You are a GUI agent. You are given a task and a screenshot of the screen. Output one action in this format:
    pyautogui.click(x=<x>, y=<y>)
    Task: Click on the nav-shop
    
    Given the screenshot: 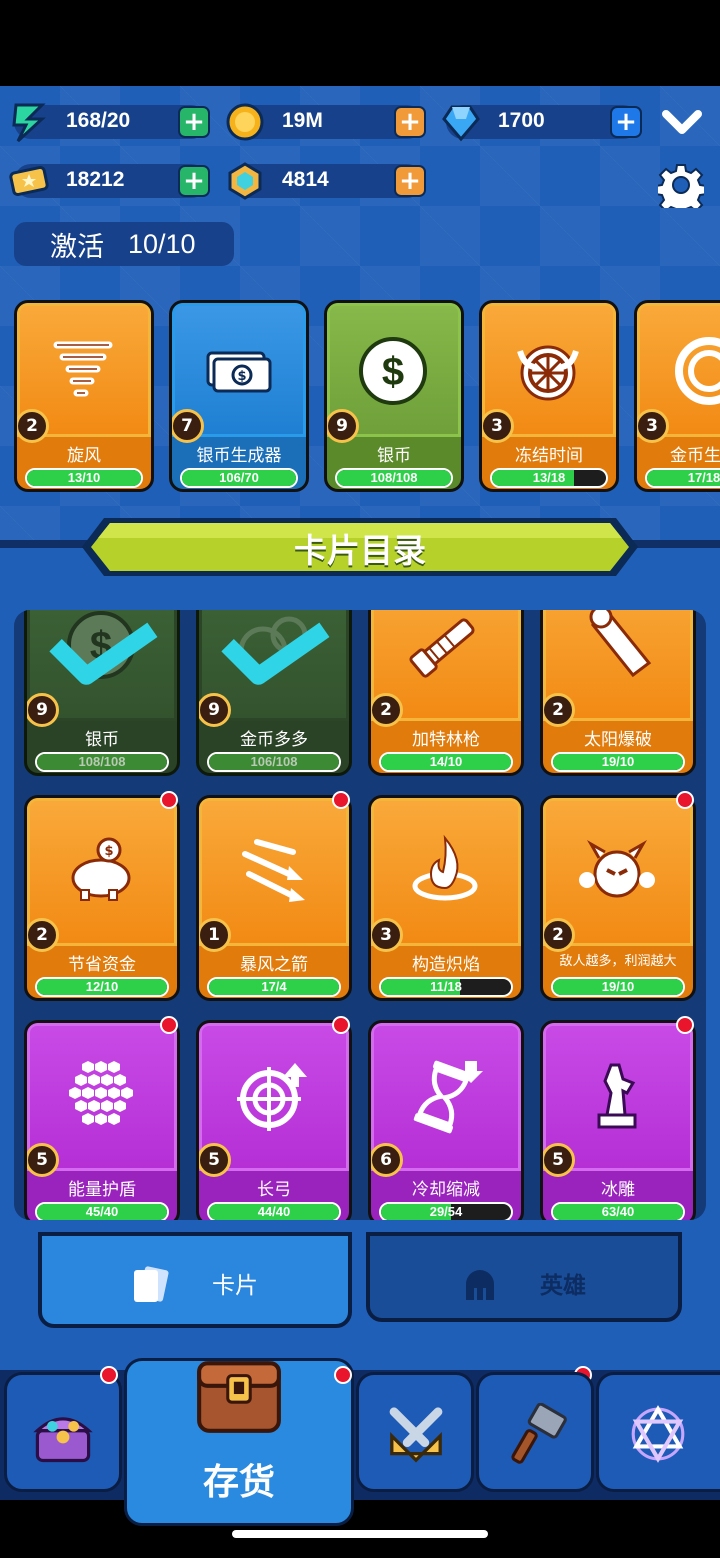 What is the action you would take?
    pyautogui.click(x=63, y=1432)
    